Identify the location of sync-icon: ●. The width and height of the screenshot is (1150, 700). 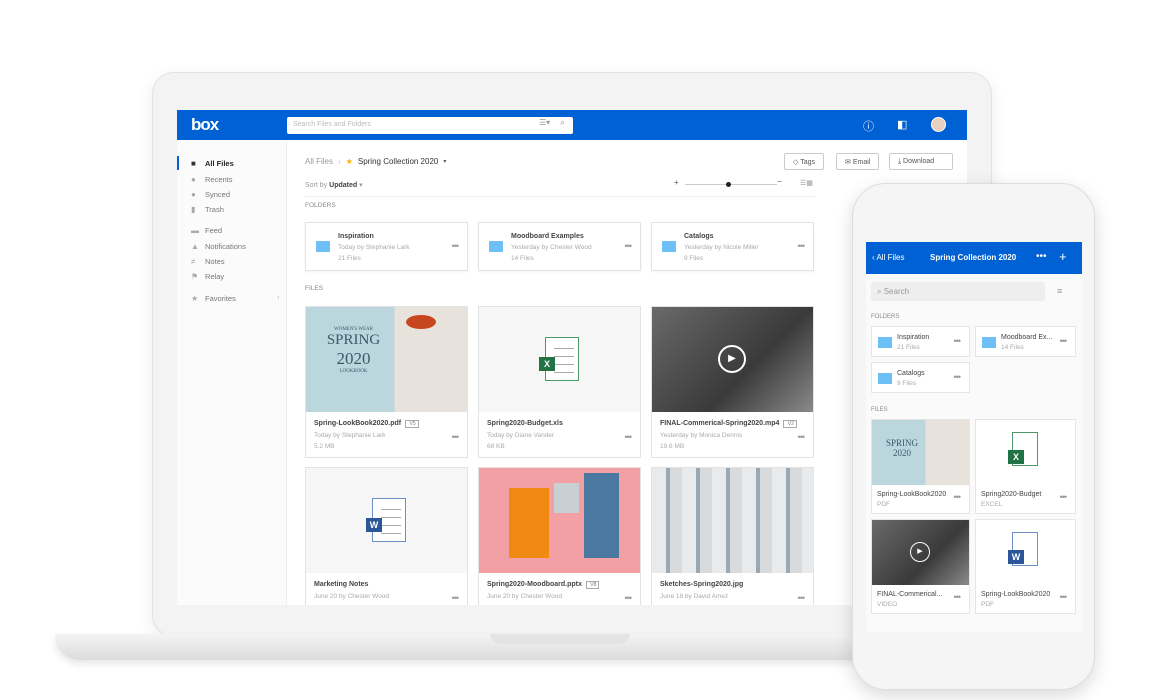
(193, 194).